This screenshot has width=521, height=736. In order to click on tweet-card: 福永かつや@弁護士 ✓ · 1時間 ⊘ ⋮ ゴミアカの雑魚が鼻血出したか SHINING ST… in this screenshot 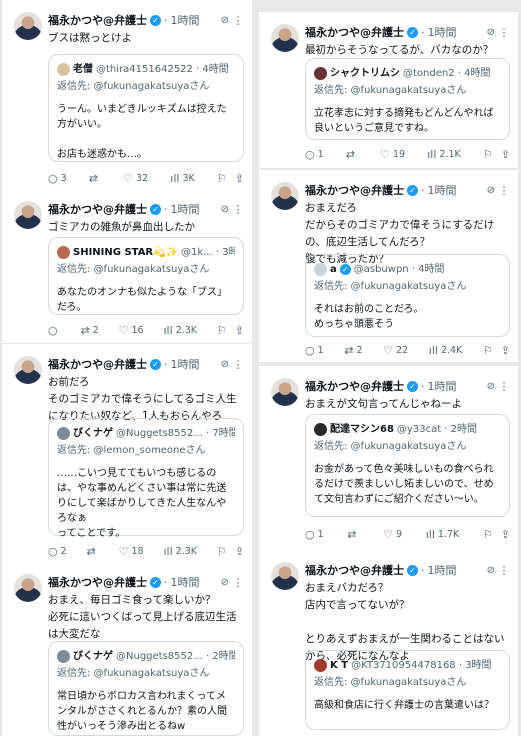, I will do `click(127, 266)`.